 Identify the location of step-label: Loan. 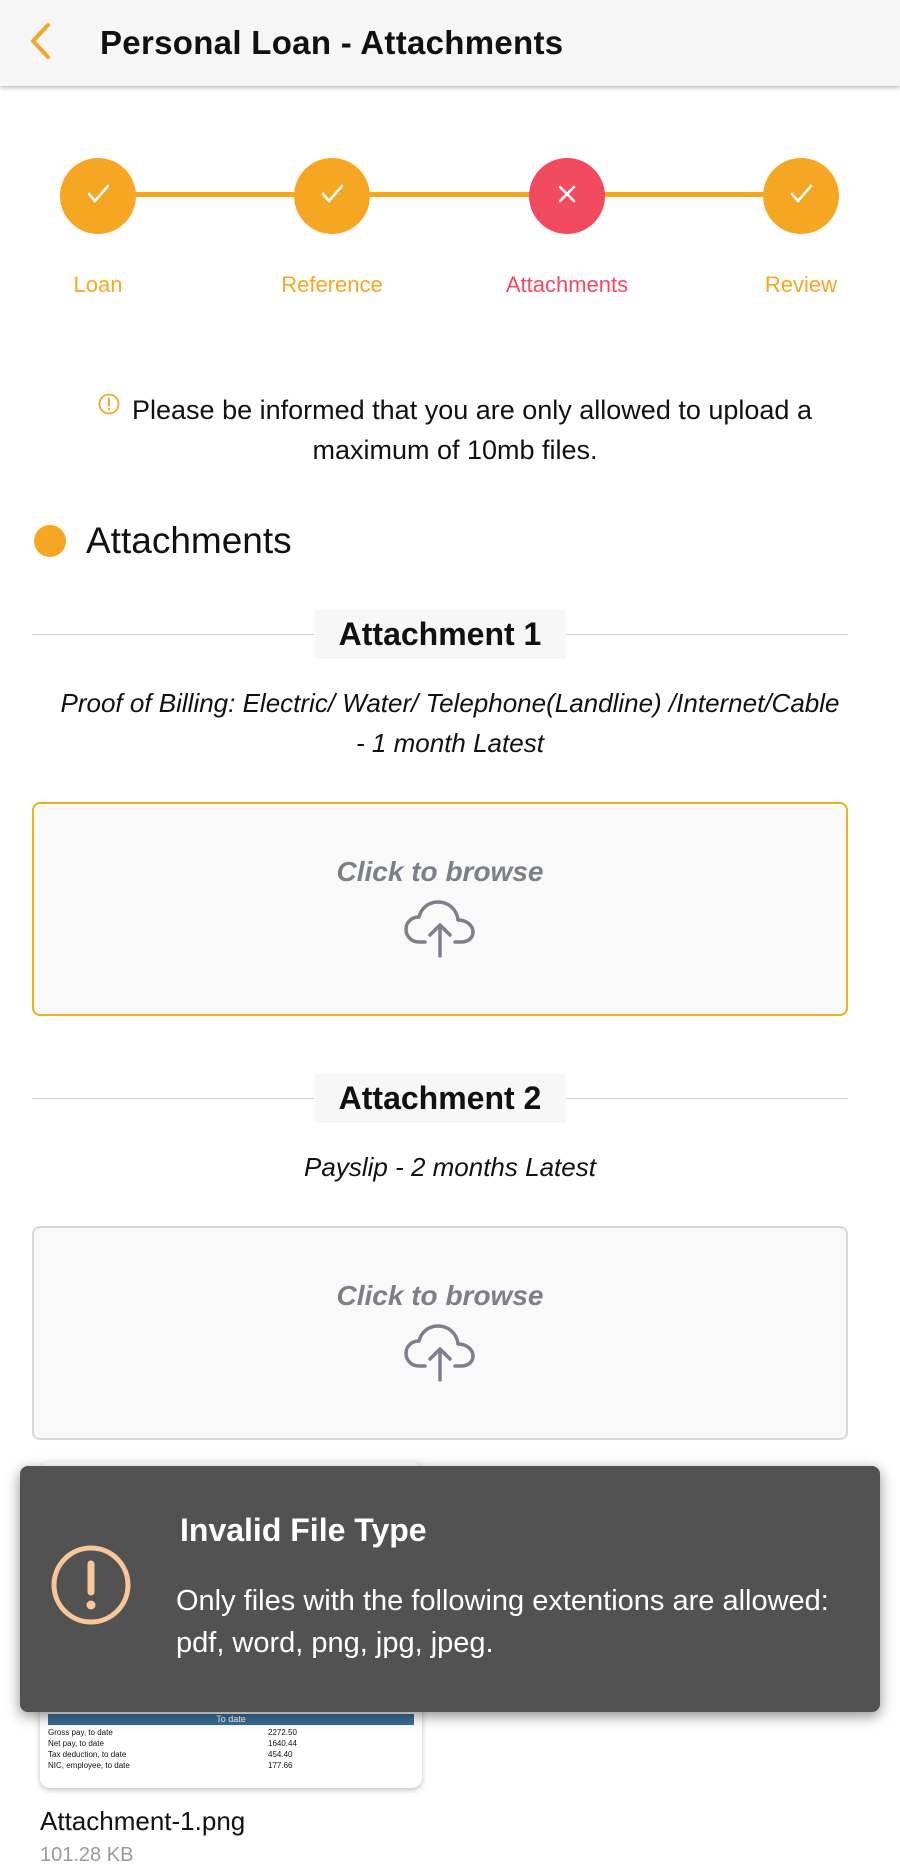
(98, 284).